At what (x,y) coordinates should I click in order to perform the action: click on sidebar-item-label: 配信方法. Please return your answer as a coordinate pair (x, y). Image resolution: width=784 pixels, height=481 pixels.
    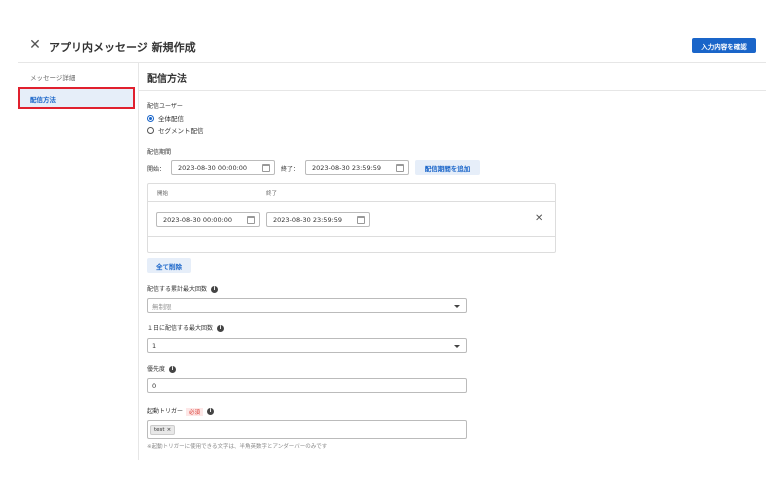
    Looking at the image, I should click on (43, 100).